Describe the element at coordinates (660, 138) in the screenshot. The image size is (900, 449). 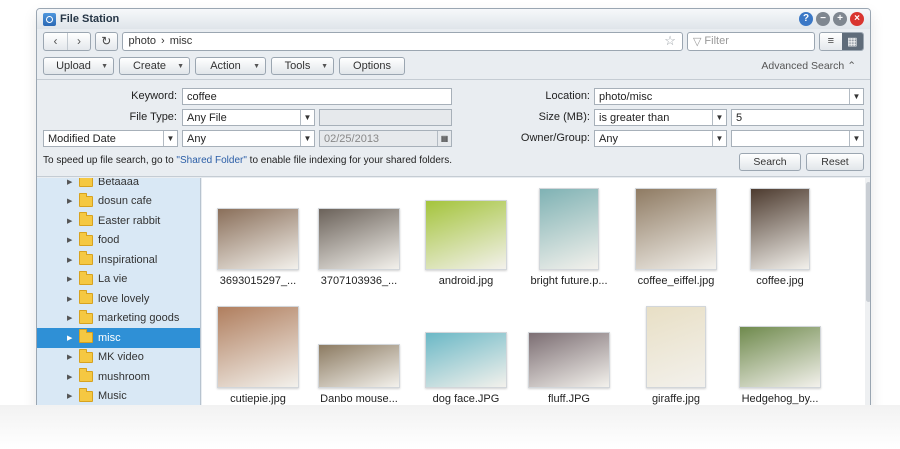
I see `owner-select: Any ▼` at that location.